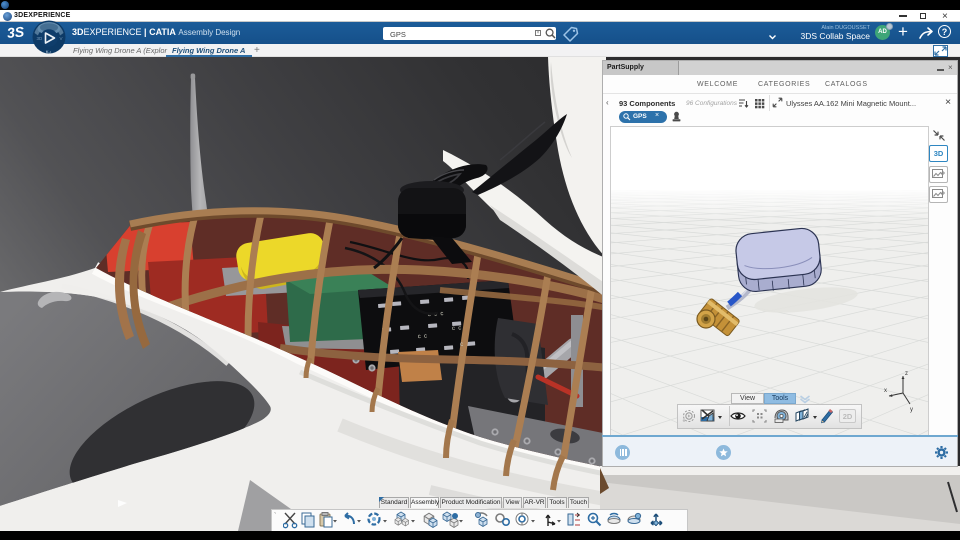 The width and height of the screenshot is (960, 540). Describe the element at coordinates (49, 51) in the screenshot. I see `svg-text: K,•` at that location.